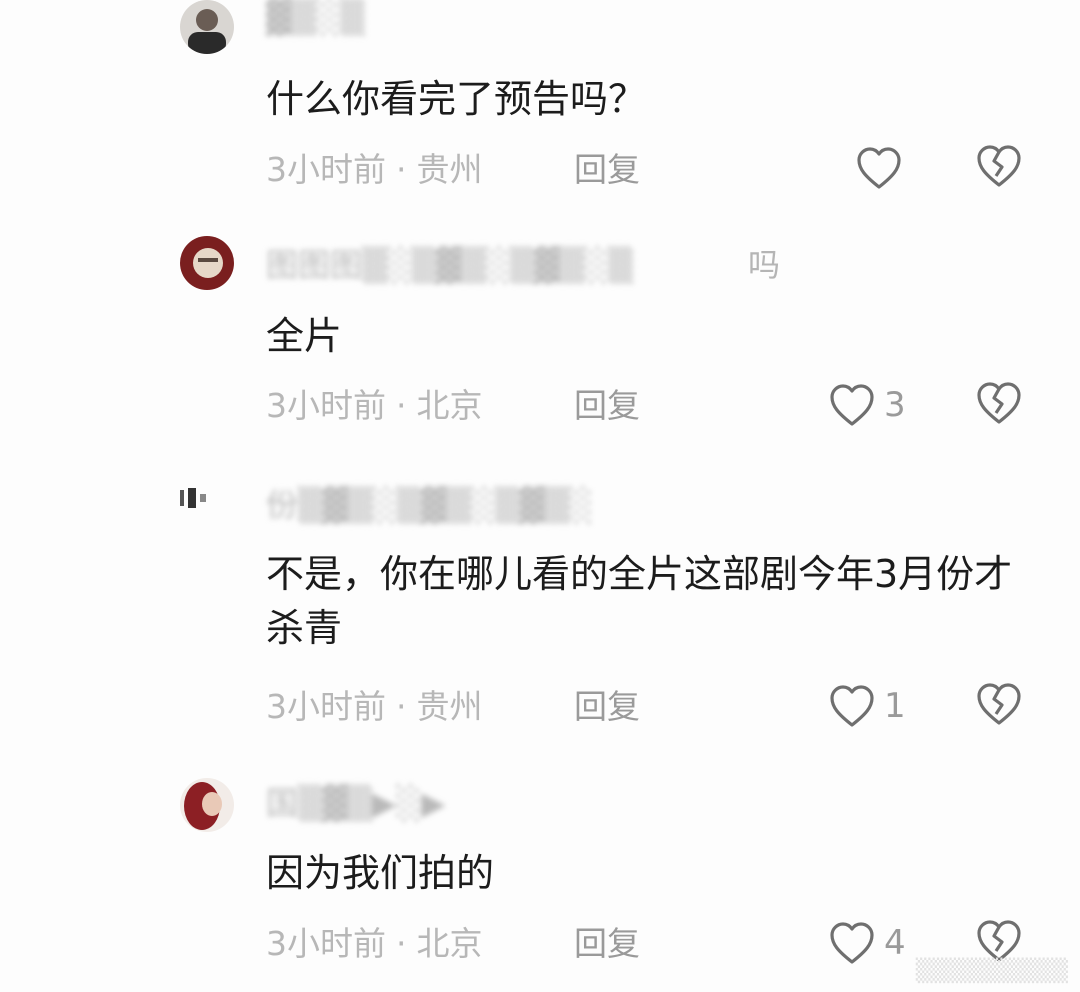 The image size is (1080, 992). Describe the element at coordinates (326, 17) in the screenshot. I see `username-blurred: ▓▒░▒` at that location.